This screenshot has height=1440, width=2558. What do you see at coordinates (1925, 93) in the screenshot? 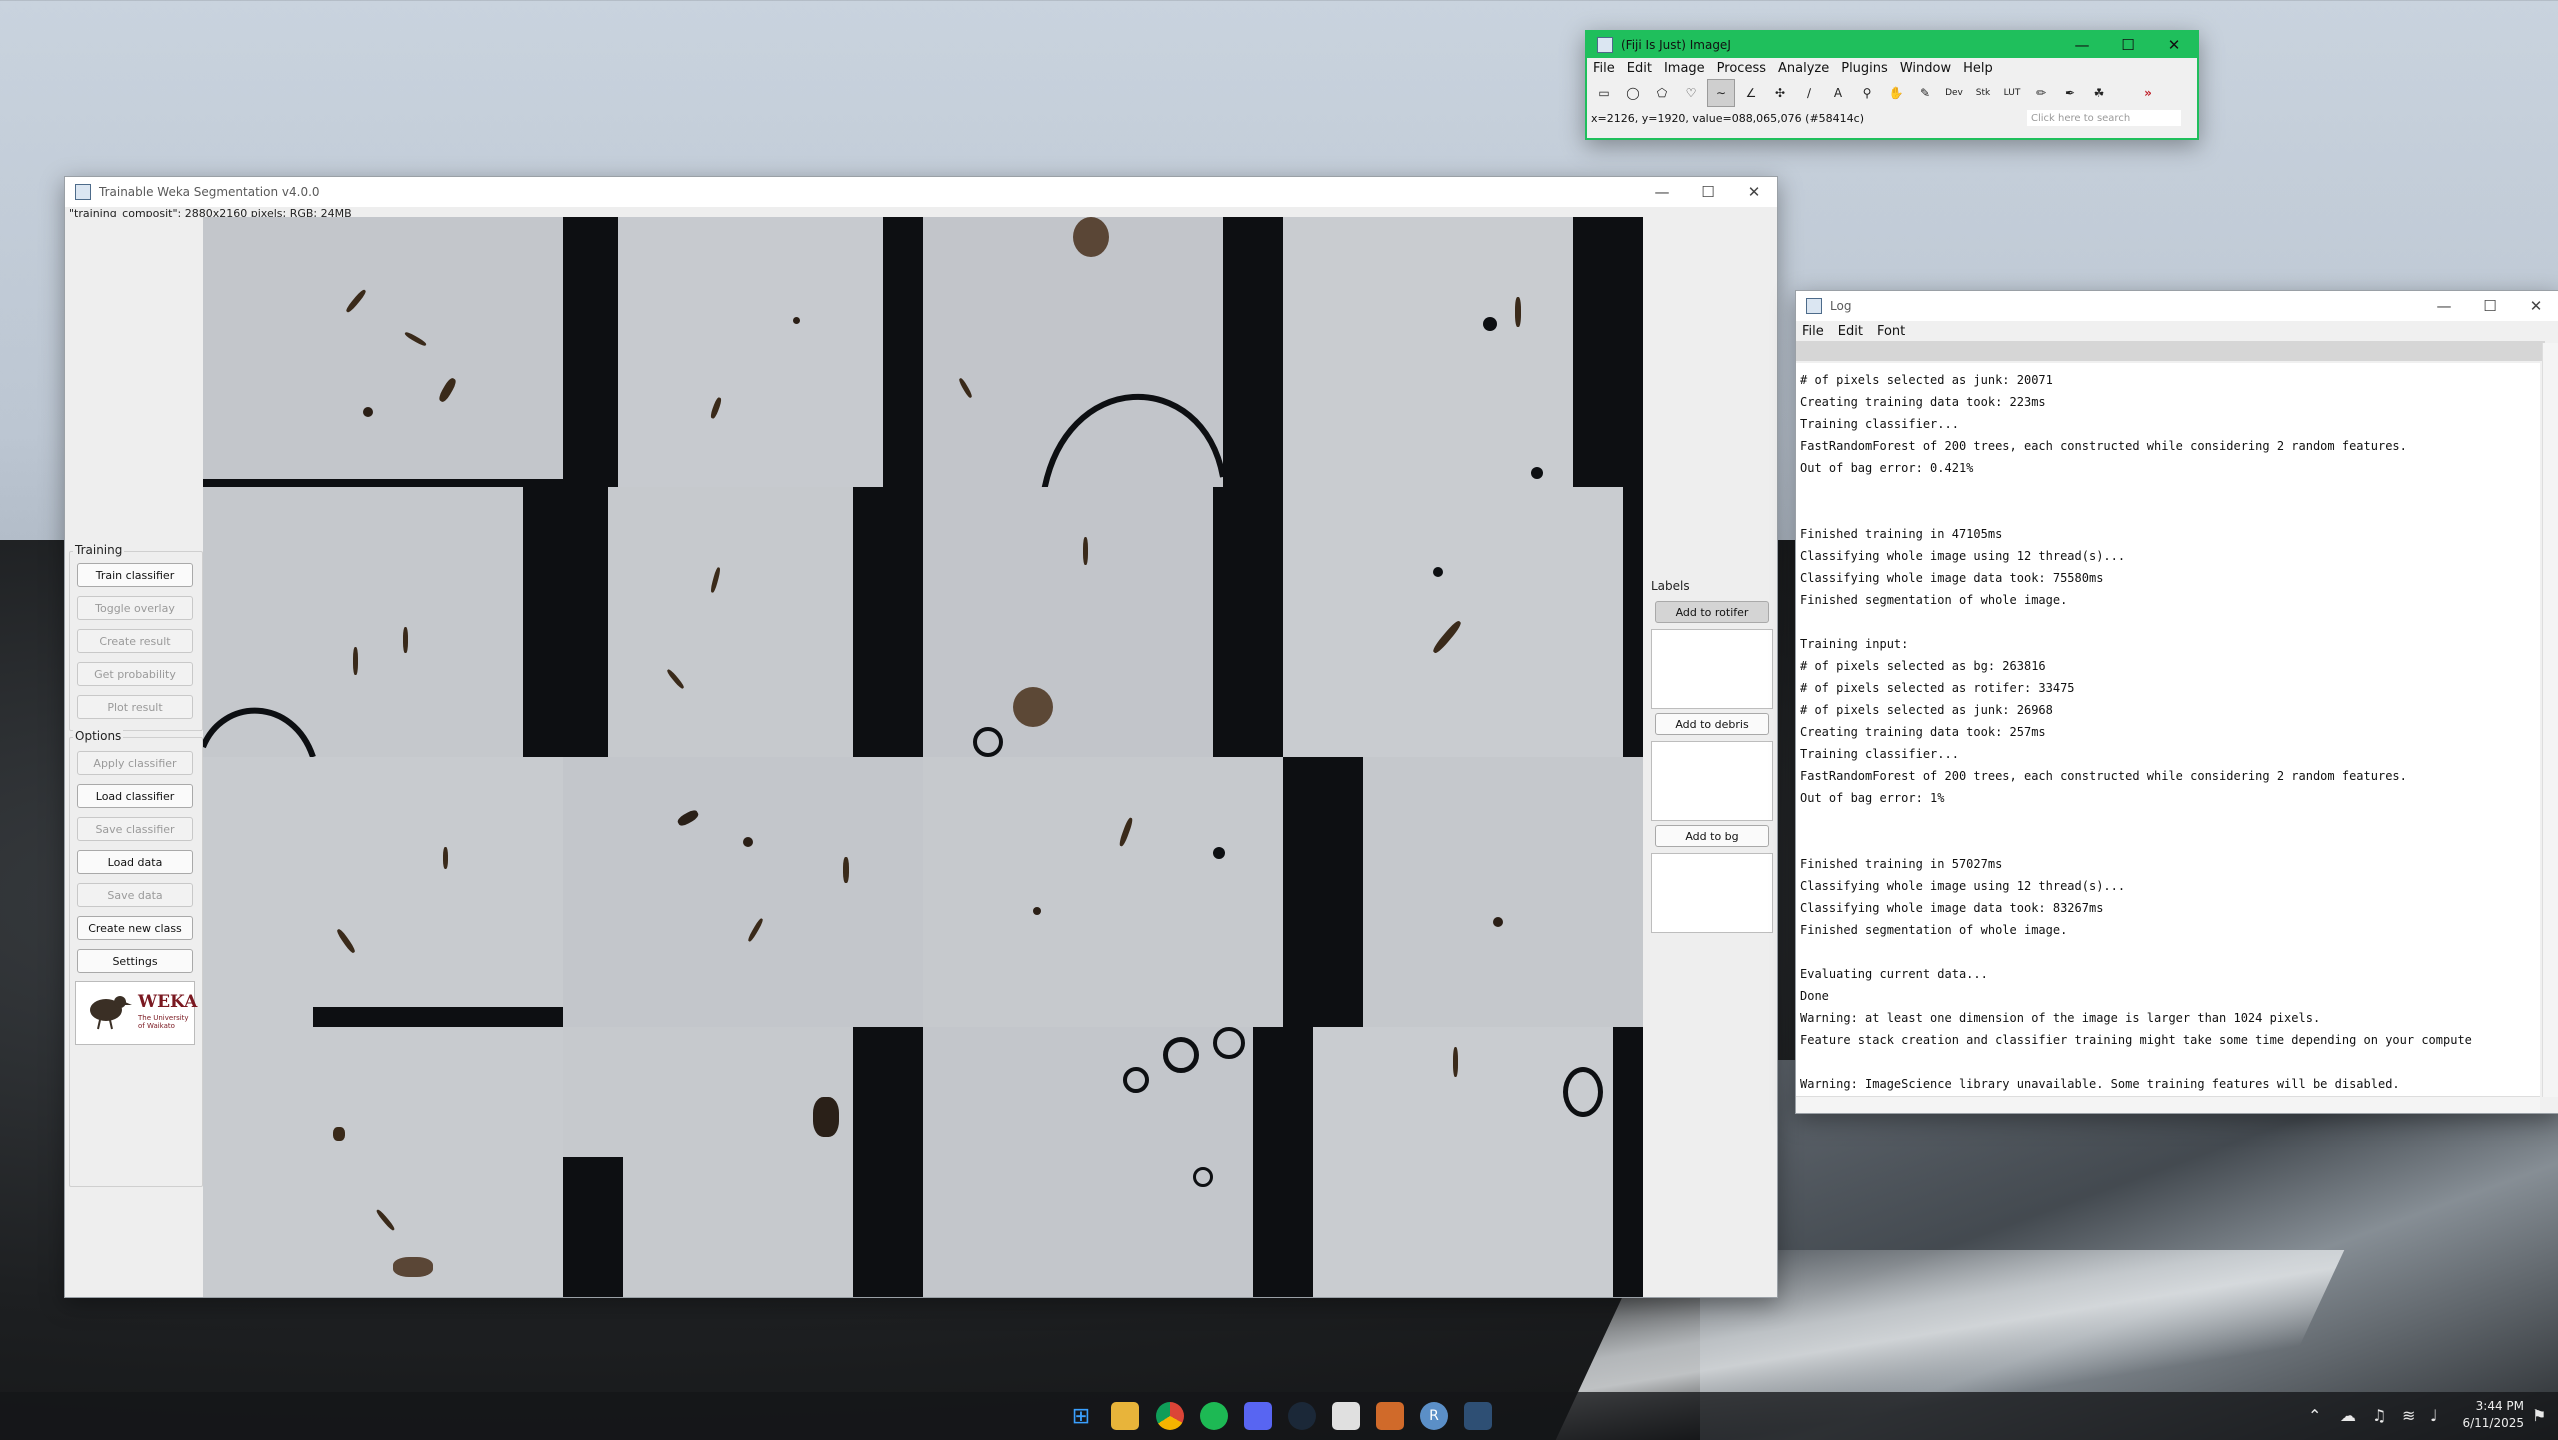
I see `dropper-tool-icon: ✎` at bounding box center [1925, 93].